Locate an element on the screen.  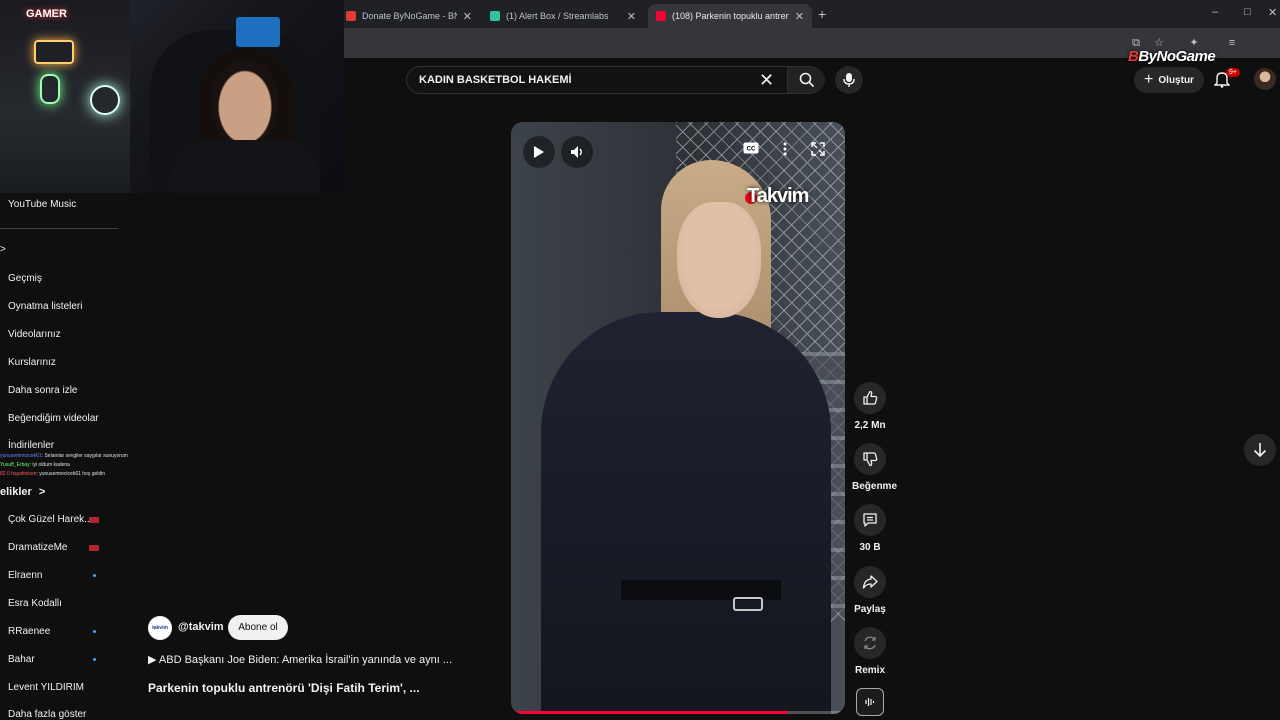
channel-avatar: takvim is located at coordinates (160, 628).